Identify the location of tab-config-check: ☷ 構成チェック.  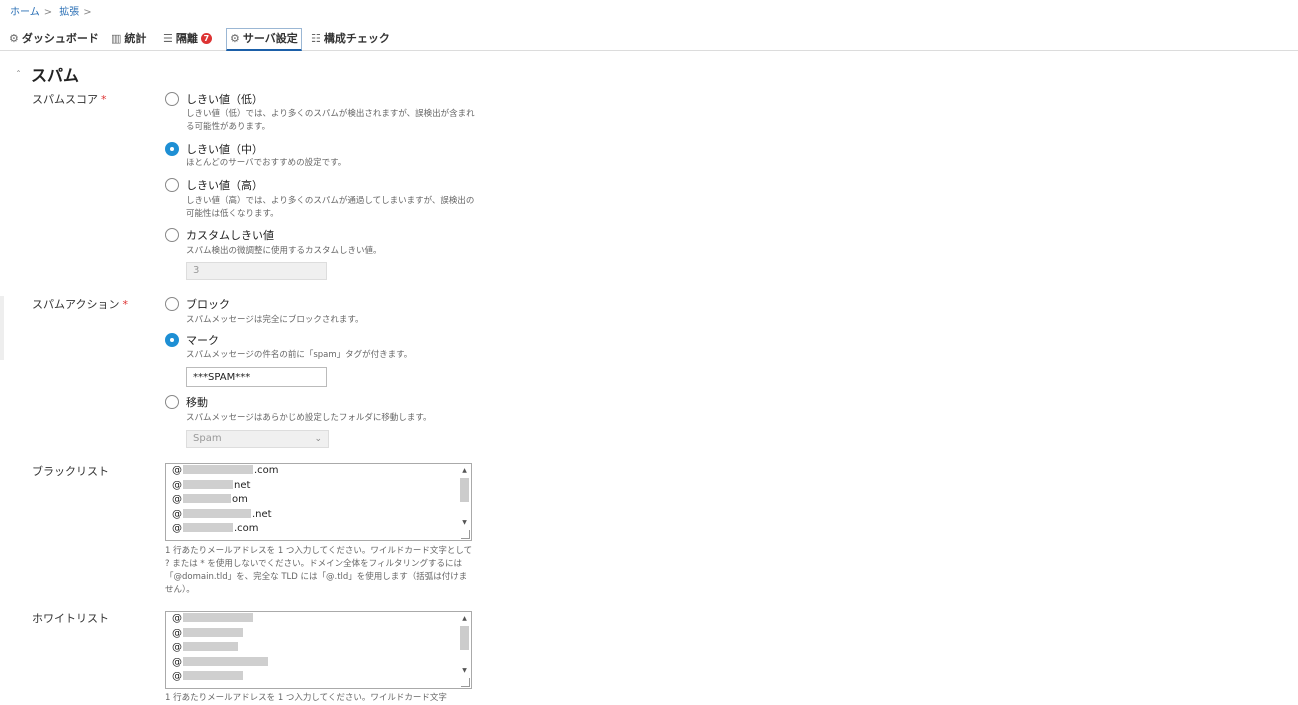
(350, 39).